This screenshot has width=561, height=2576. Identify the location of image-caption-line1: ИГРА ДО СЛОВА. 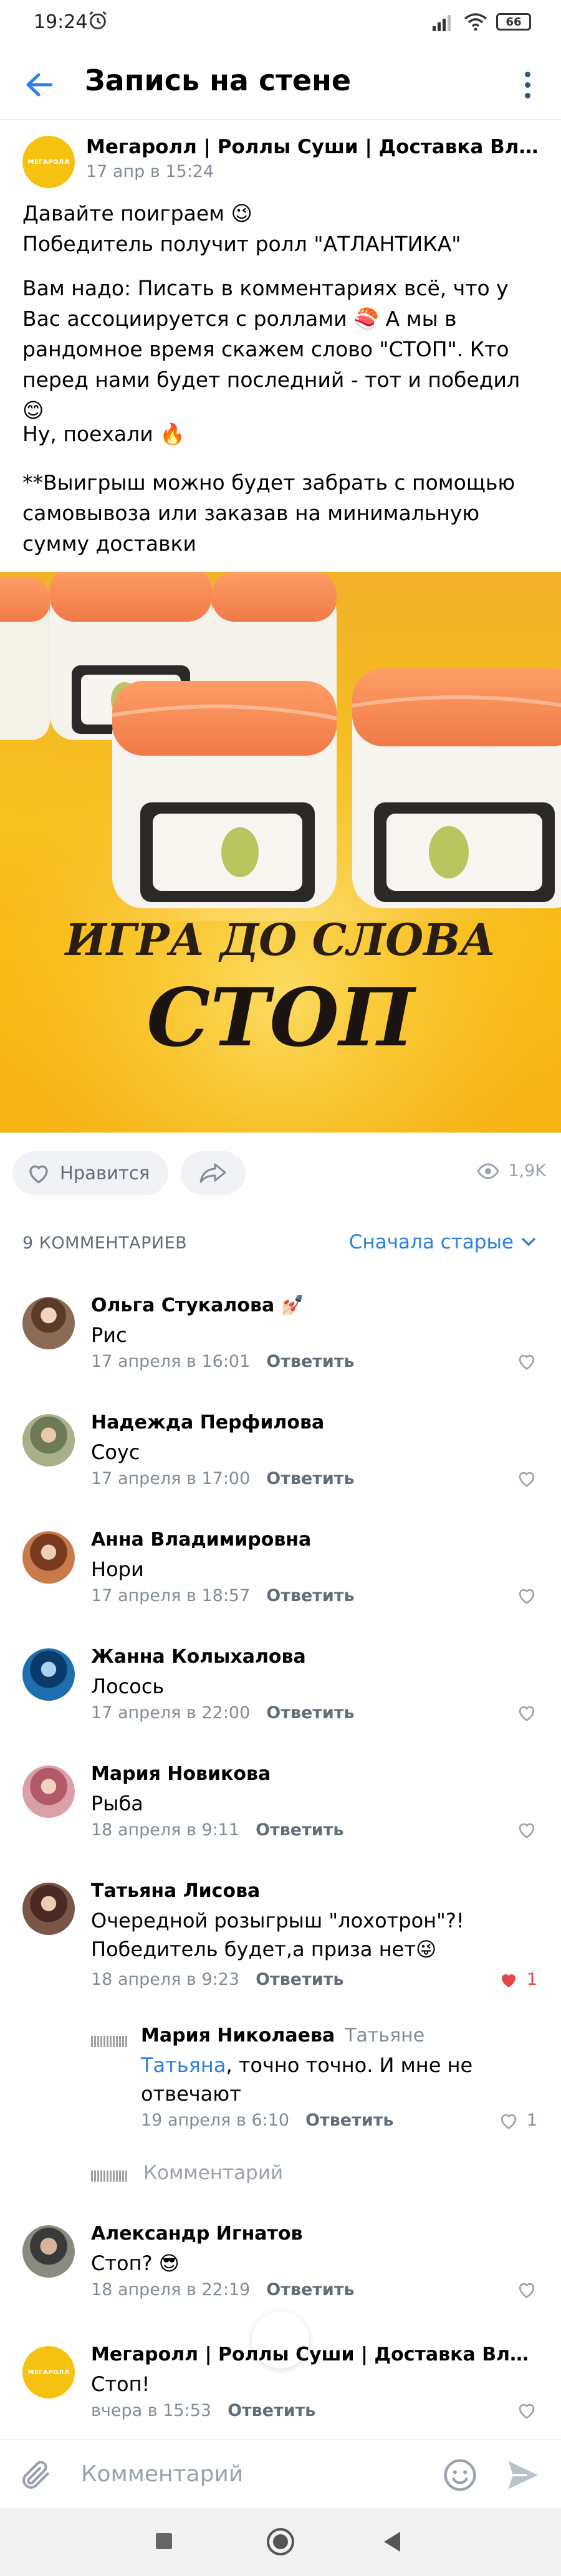
(280, 940).